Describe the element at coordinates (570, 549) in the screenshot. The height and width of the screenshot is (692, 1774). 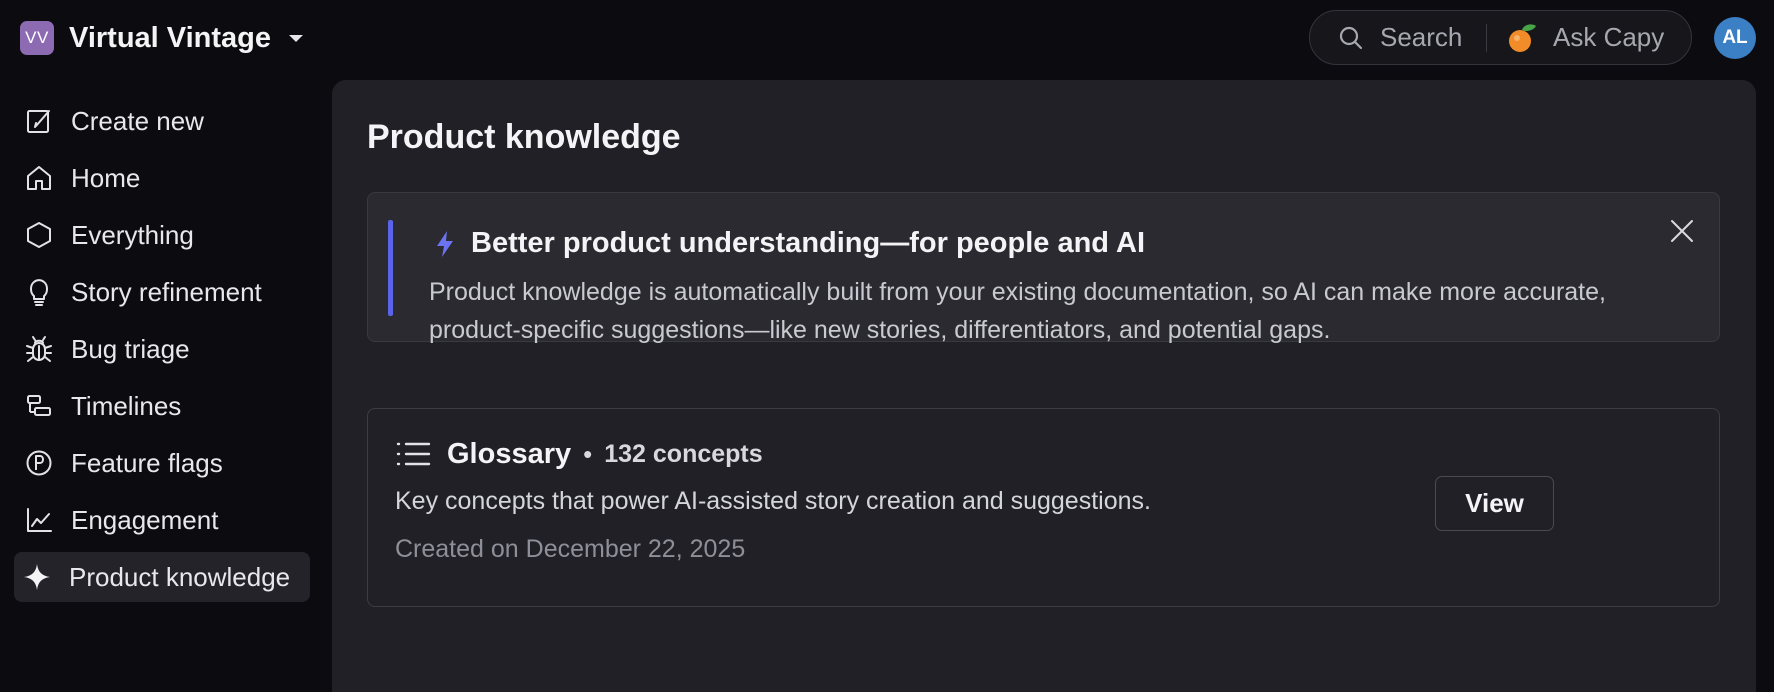
I see `created-date: Created on December 22, 2025` at that location.